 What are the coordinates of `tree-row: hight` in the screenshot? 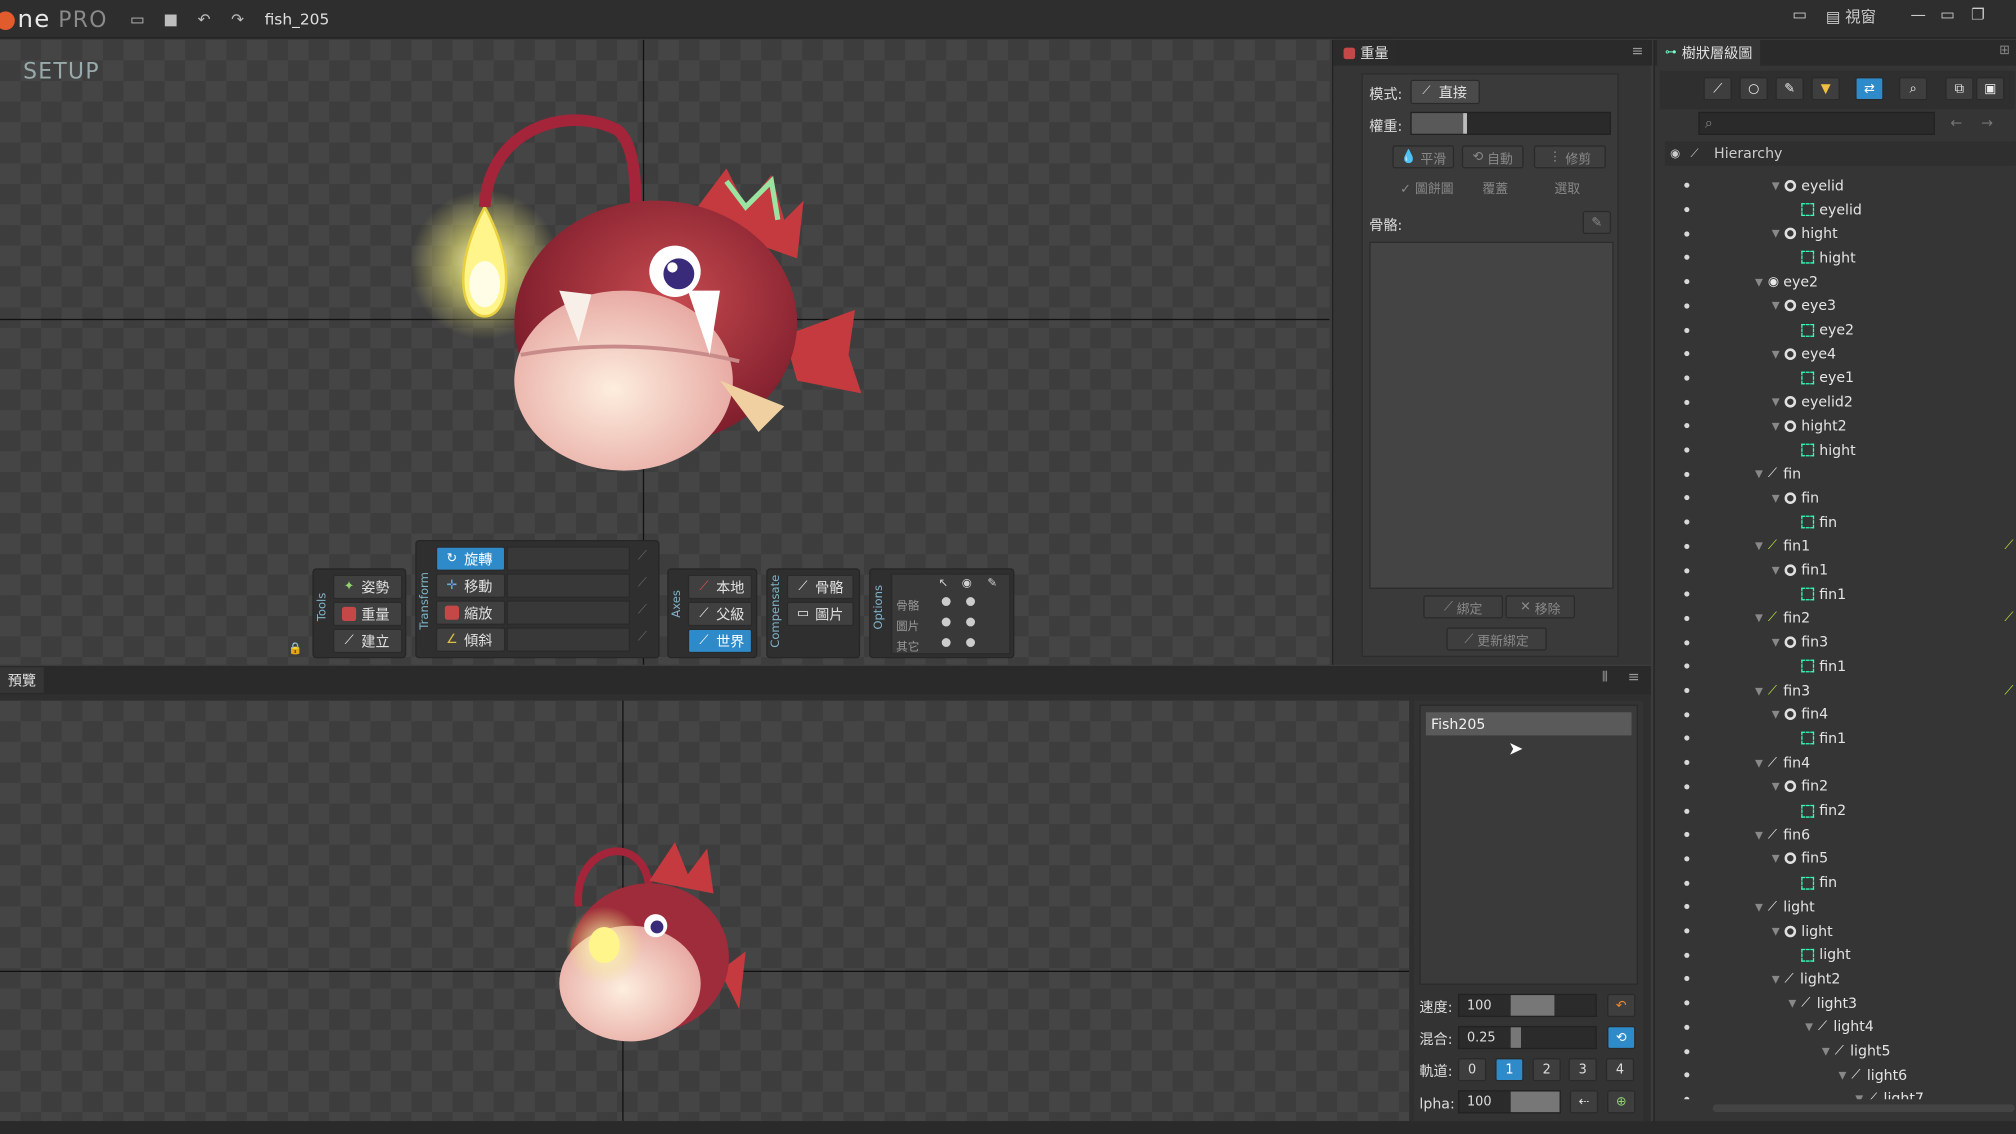 It's located at (1840, 450).